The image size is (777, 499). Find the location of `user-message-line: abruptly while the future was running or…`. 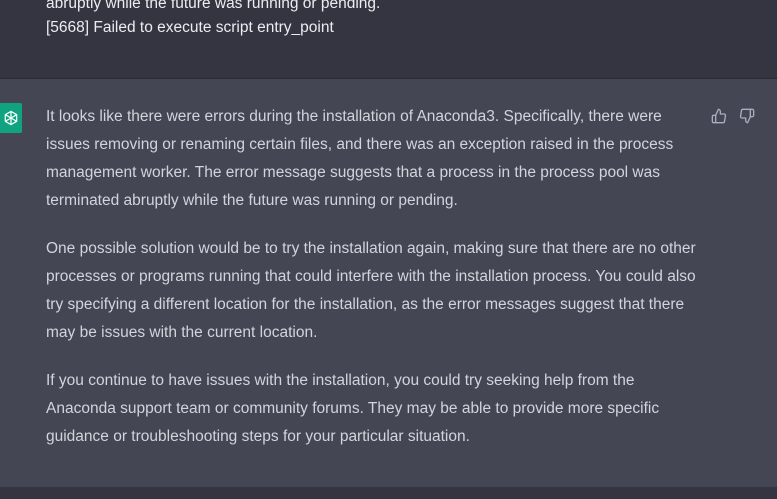

user-message-line: abruptly while the future was running or… is located at coordinates (213, 6).